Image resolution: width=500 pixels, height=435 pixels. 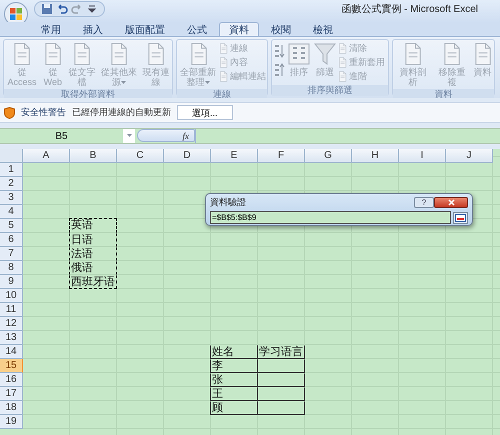 What do you see at coordinates (93, 225) in the screenshot?
I see `sheet-cell: 英语` at bounding box center [93, 225].